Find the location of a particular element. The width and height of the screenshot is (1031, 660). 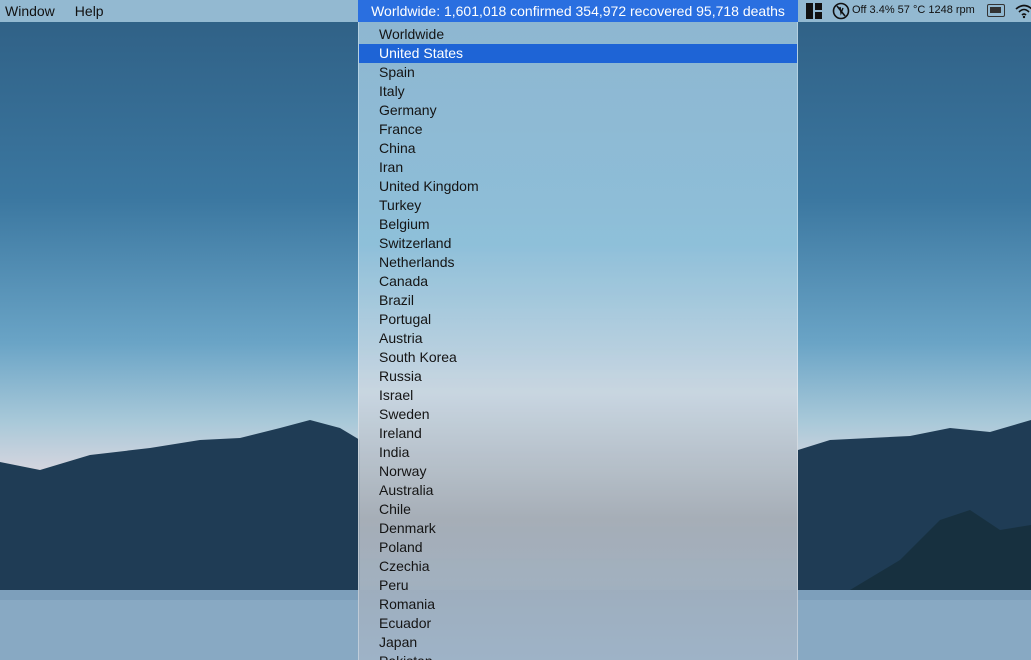

menu-item-india: India is located at coordinates (578, 452).